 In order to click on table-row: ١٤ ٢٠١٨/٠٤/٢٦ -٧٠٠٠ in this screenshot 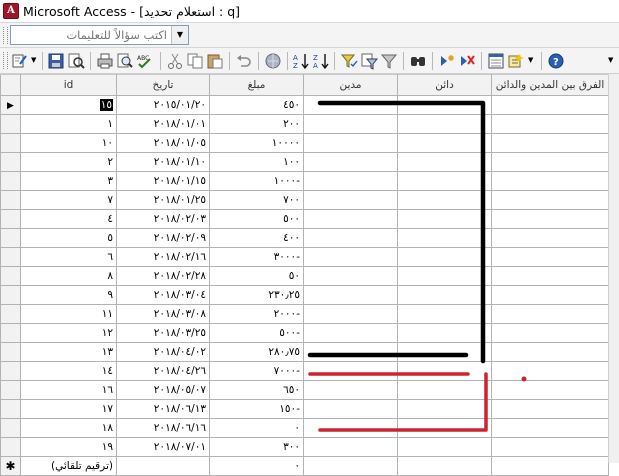, I will do `click(304, 371)`.